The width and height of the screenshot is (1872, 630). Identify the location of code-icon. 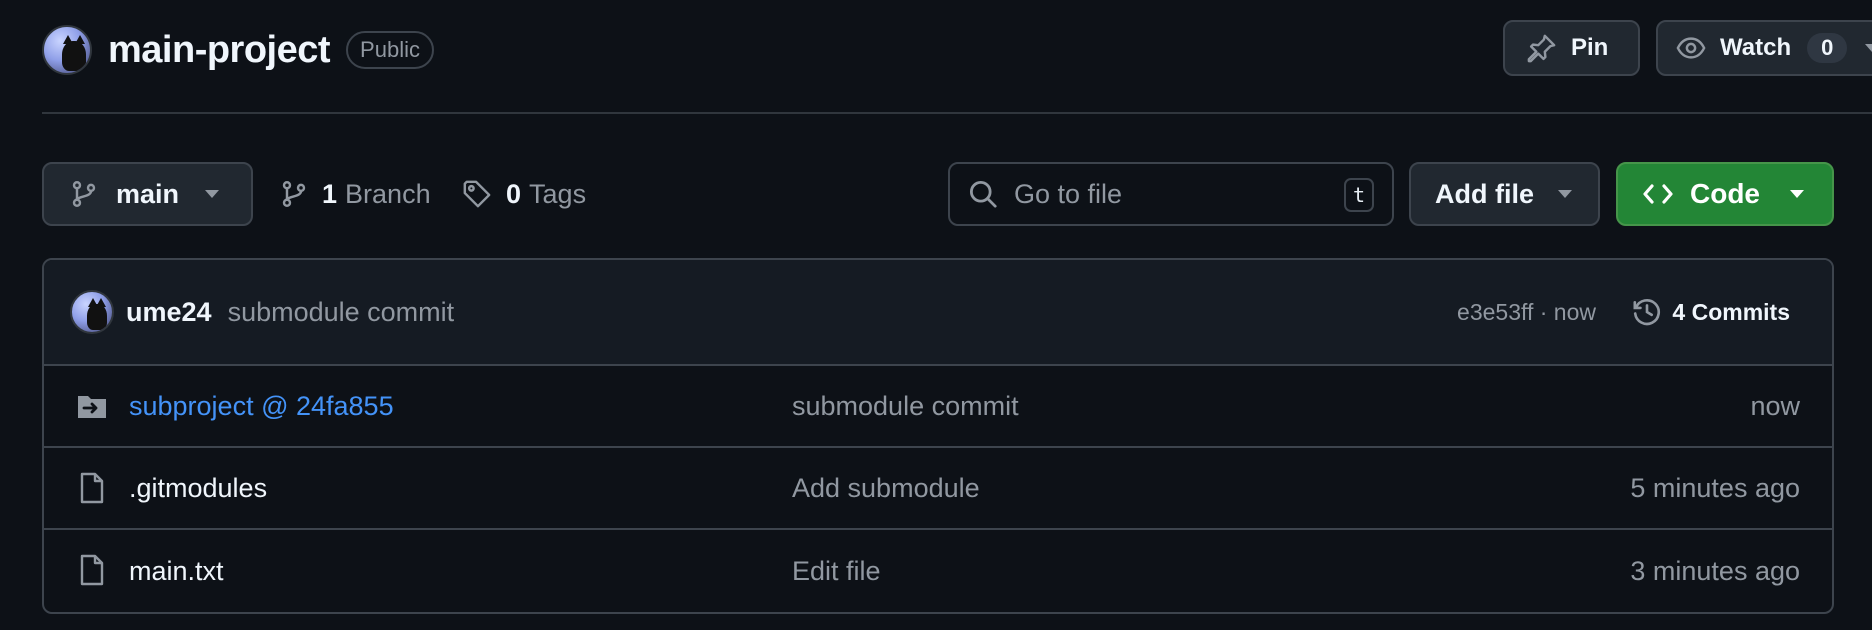
(1658, 194).